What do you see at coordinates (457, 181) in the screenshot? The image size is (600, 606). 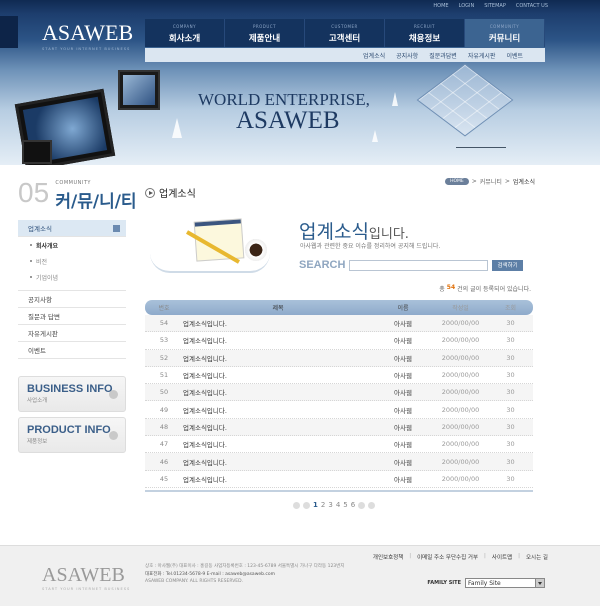 I see `breadcrumb-home: HOME` at bounding box center [457, 181].